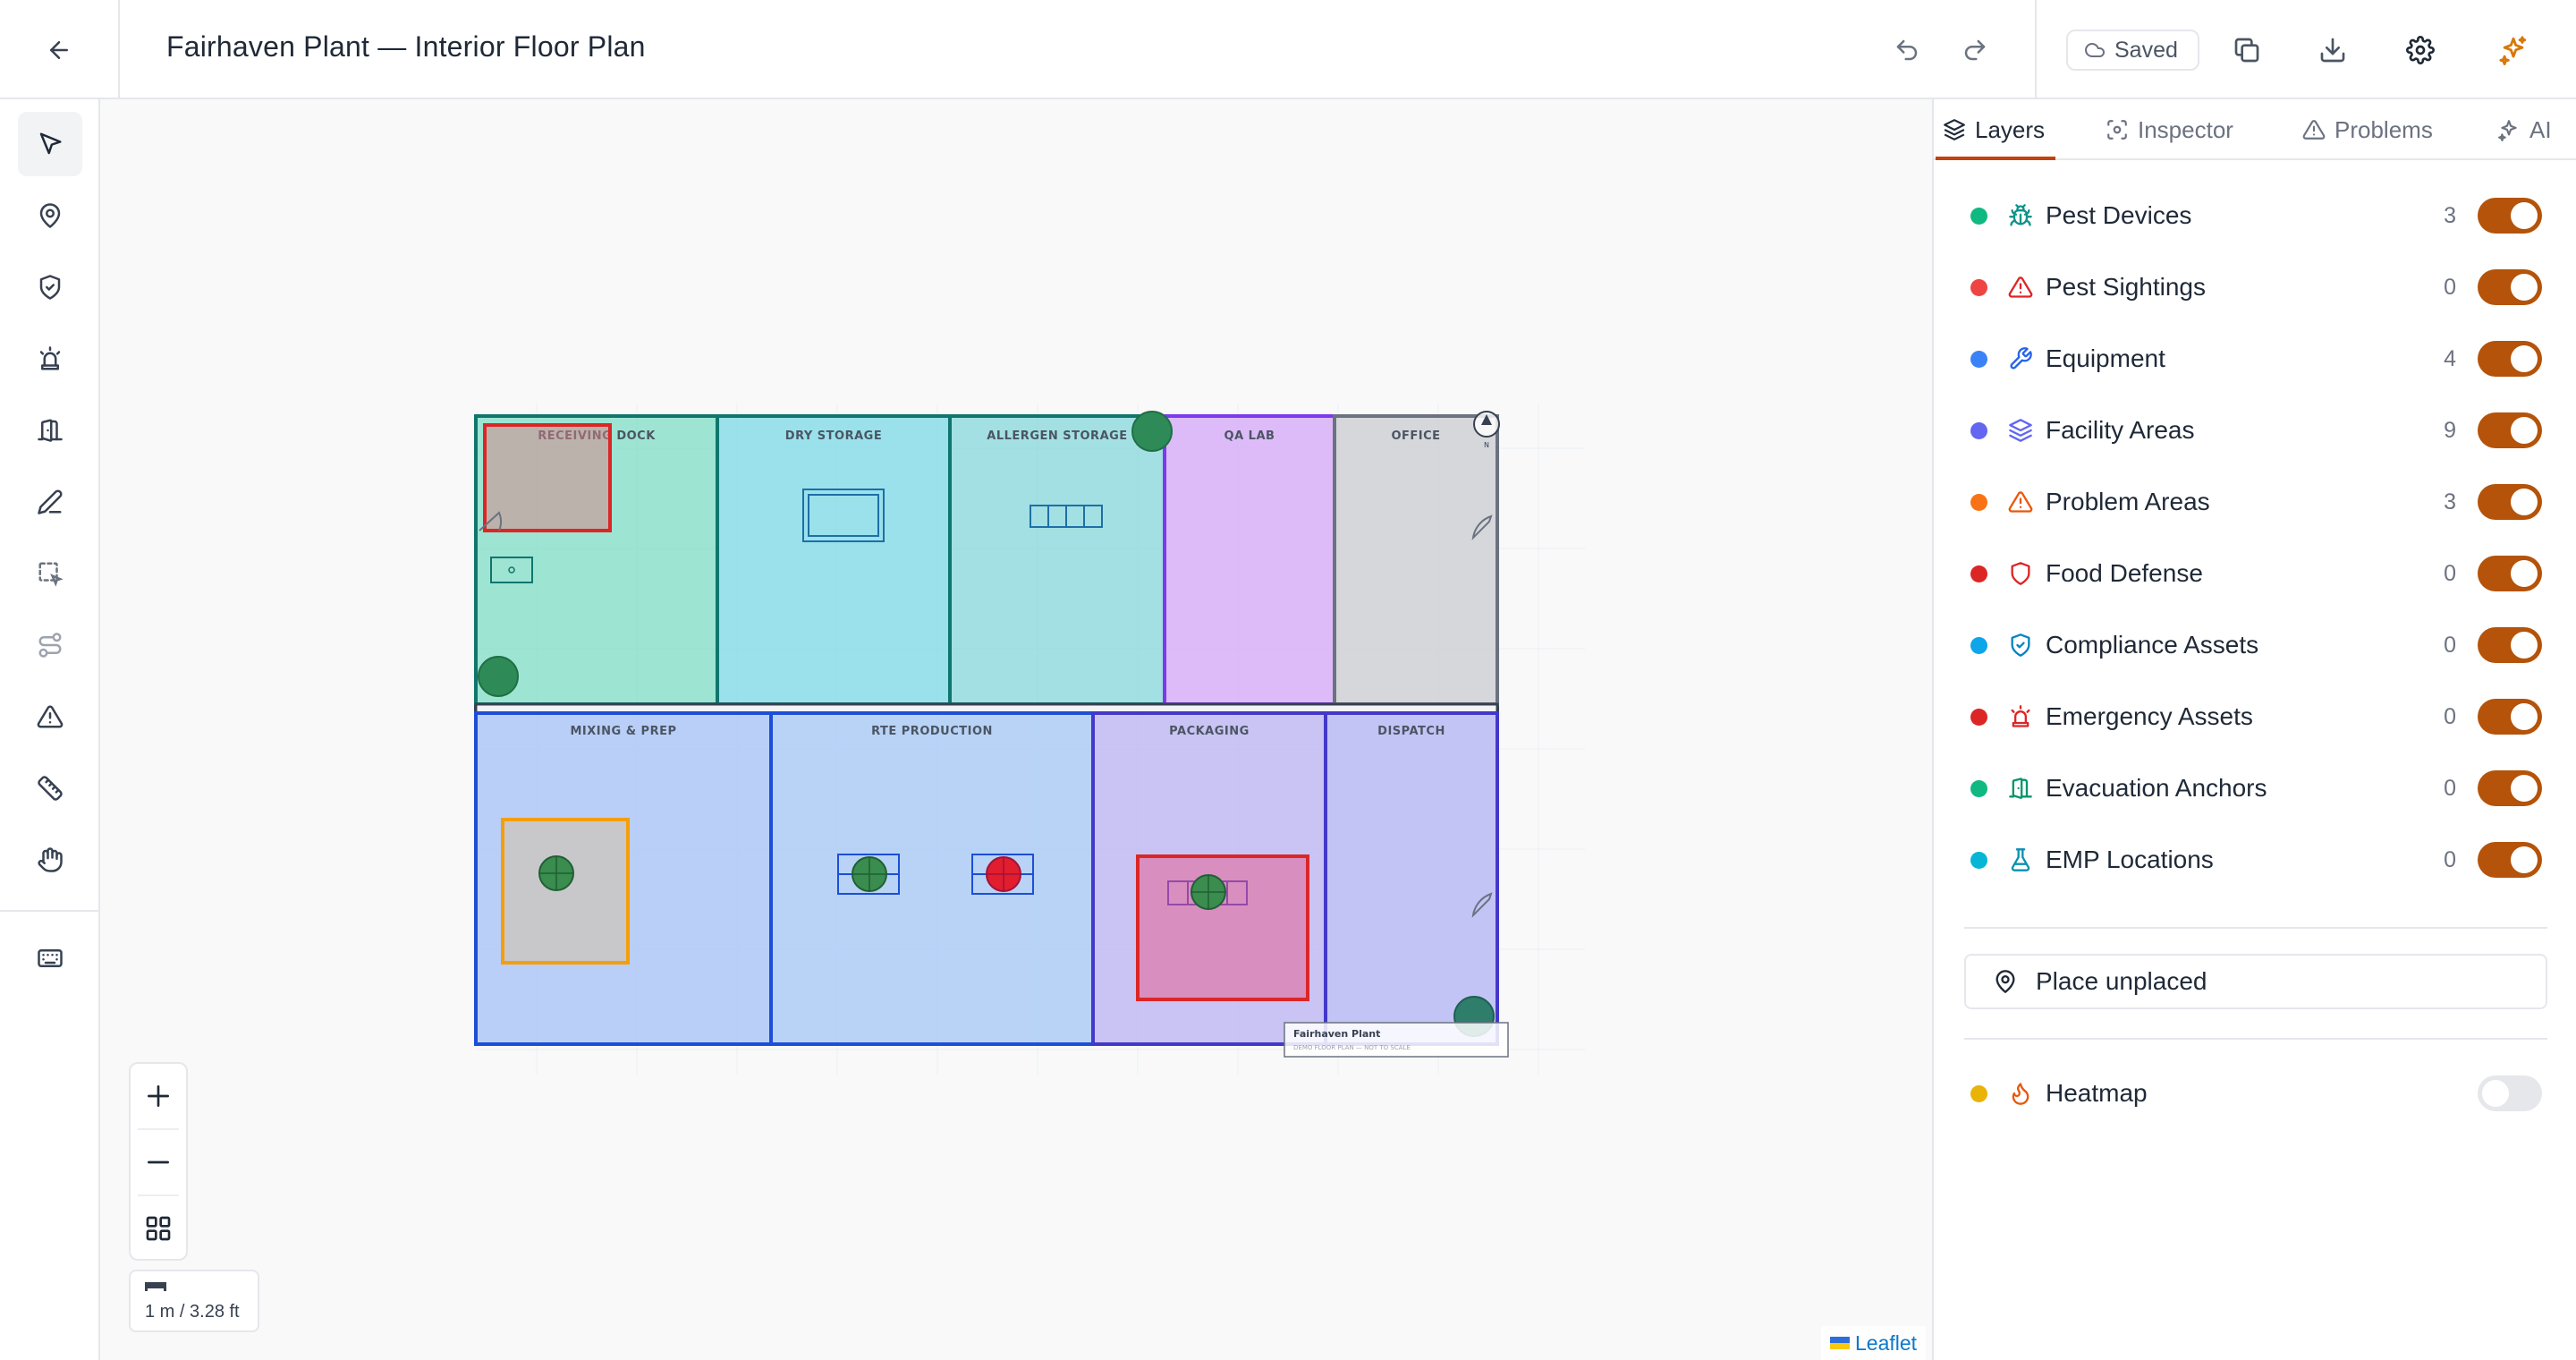 The height and width of the screenshot is (1360, 2576). I want to click on bug-icon, so click(2020, 215).